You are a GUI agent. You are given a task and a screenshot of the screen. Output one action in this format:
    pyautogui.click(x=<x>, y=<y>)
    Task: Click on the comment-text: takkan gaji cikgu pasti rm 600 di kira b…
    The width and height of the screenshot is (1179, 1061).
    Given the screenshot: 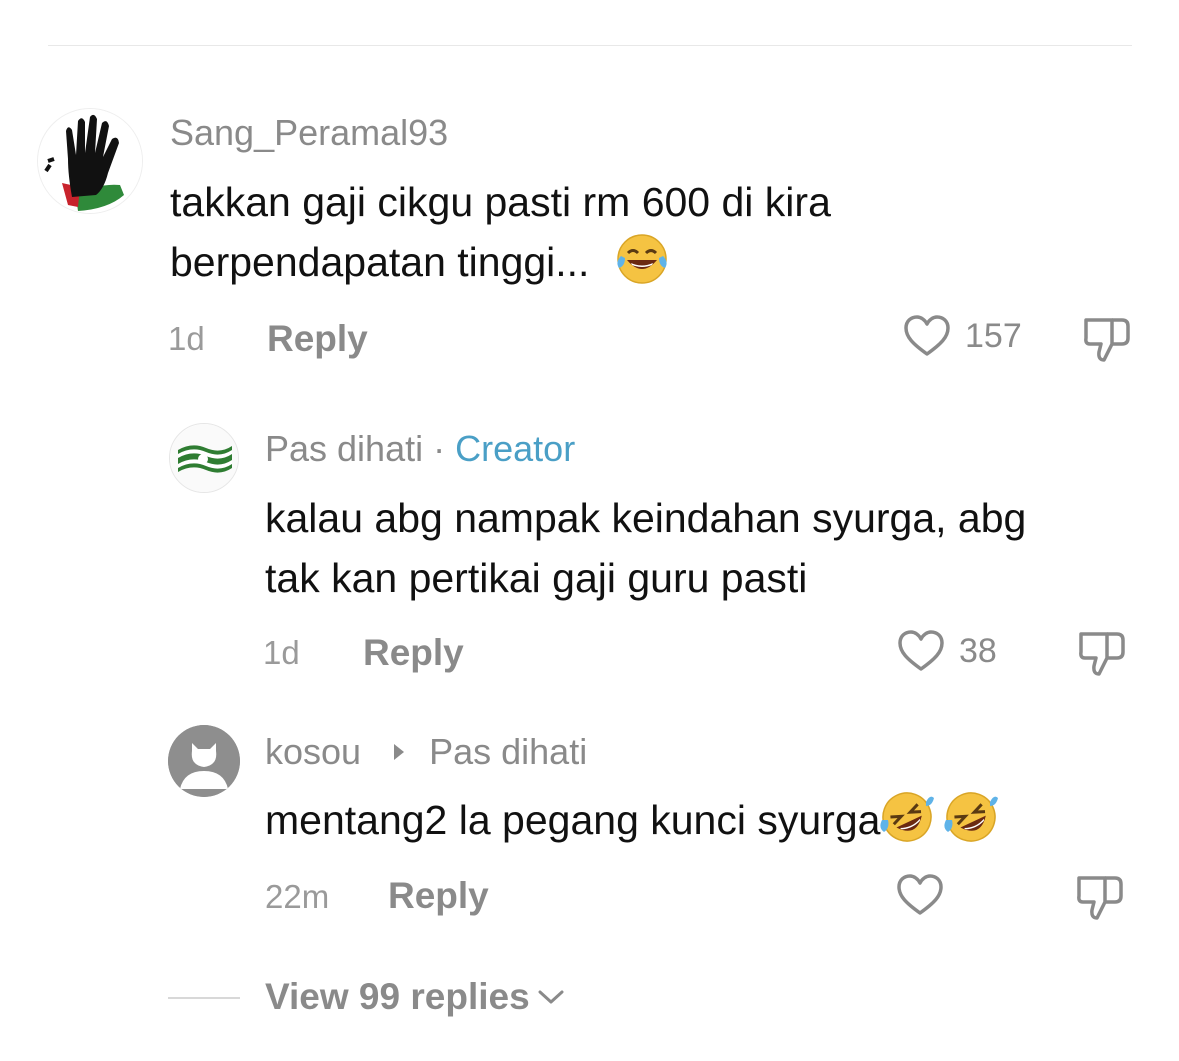 What is the action you would take?
    pyautogui.click(x=650, y=232)
    